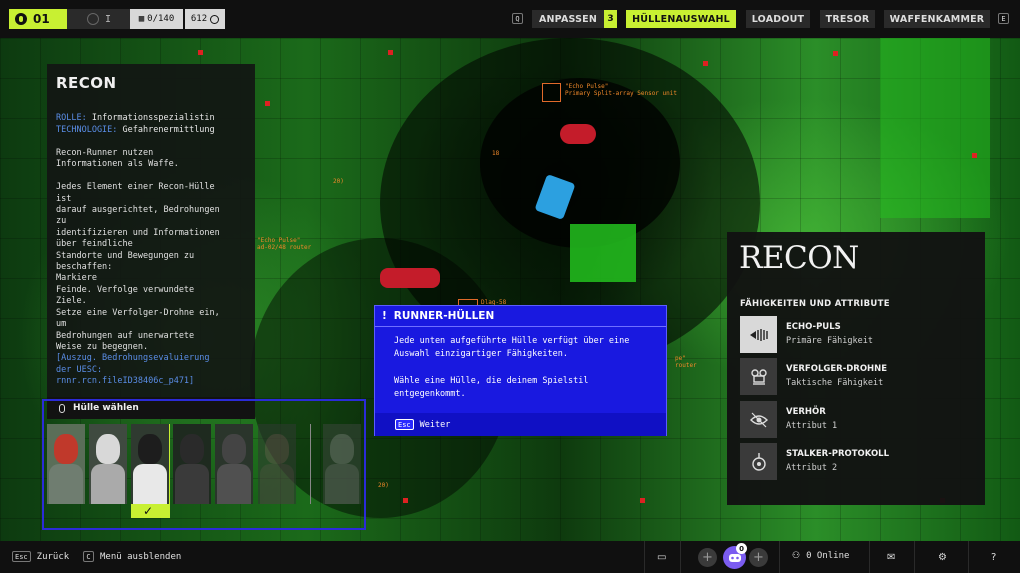 The height and width of the screenshot is (573, 1020). I want to click on ability-verhoer: VERHÖR Attribut 1, so click(858, 420).